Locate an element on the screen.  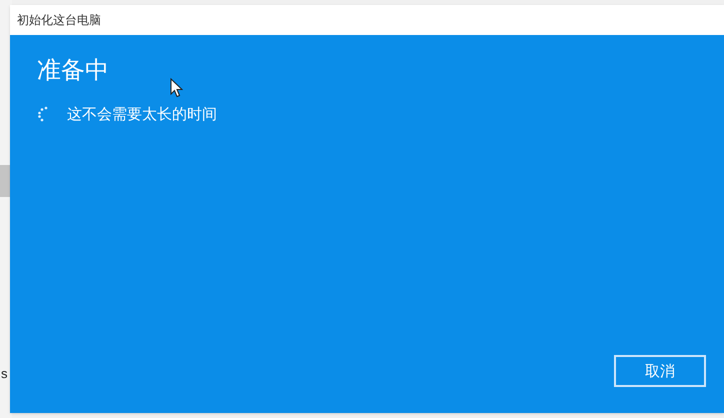
window-title: 初始化这台电脑 is located at coordinates (59, 20).